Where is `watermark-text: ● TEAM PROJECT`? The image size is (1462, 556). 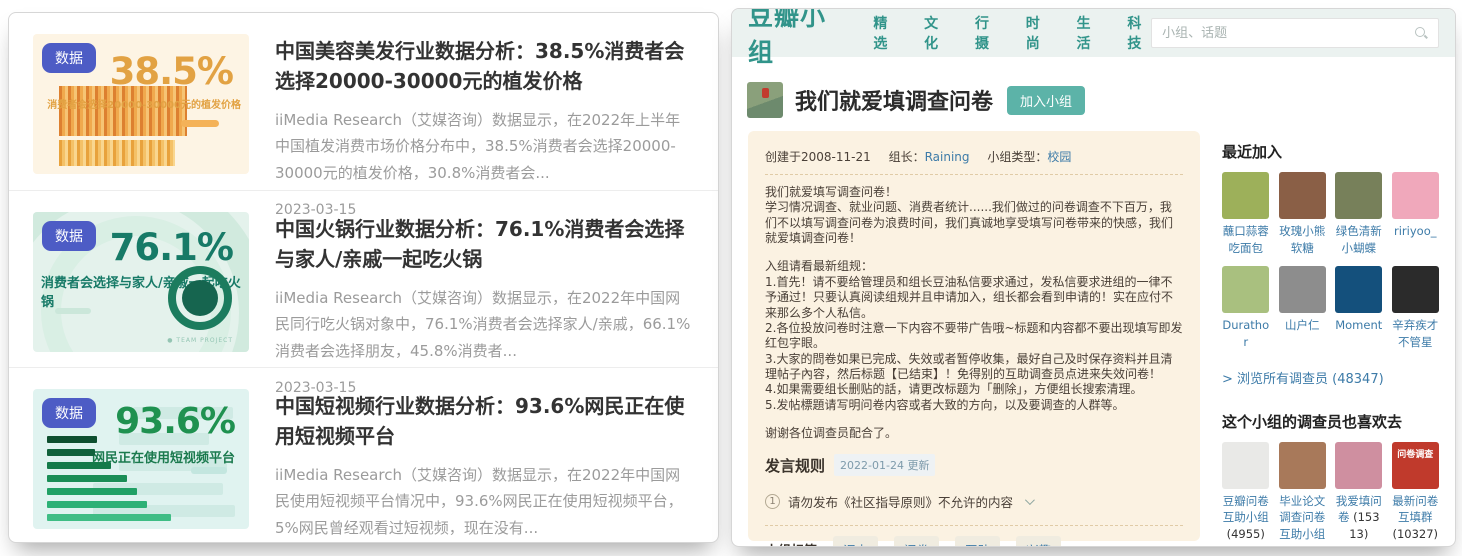
watermark-text: ● TEAM PROJECT is located at coordinates (200, 340).